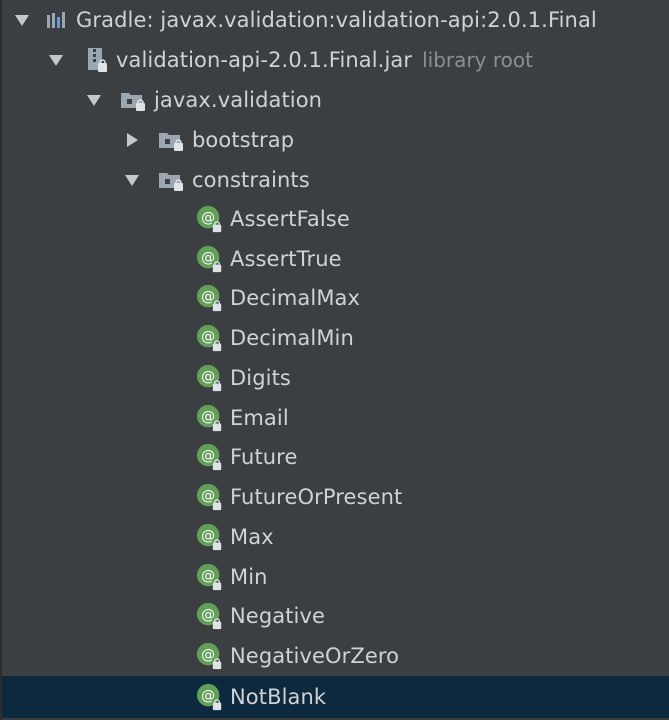  Describe the element at coordinates (278, 697) in the screenshot. I see `tree-node-label: NotBlank` at that location.